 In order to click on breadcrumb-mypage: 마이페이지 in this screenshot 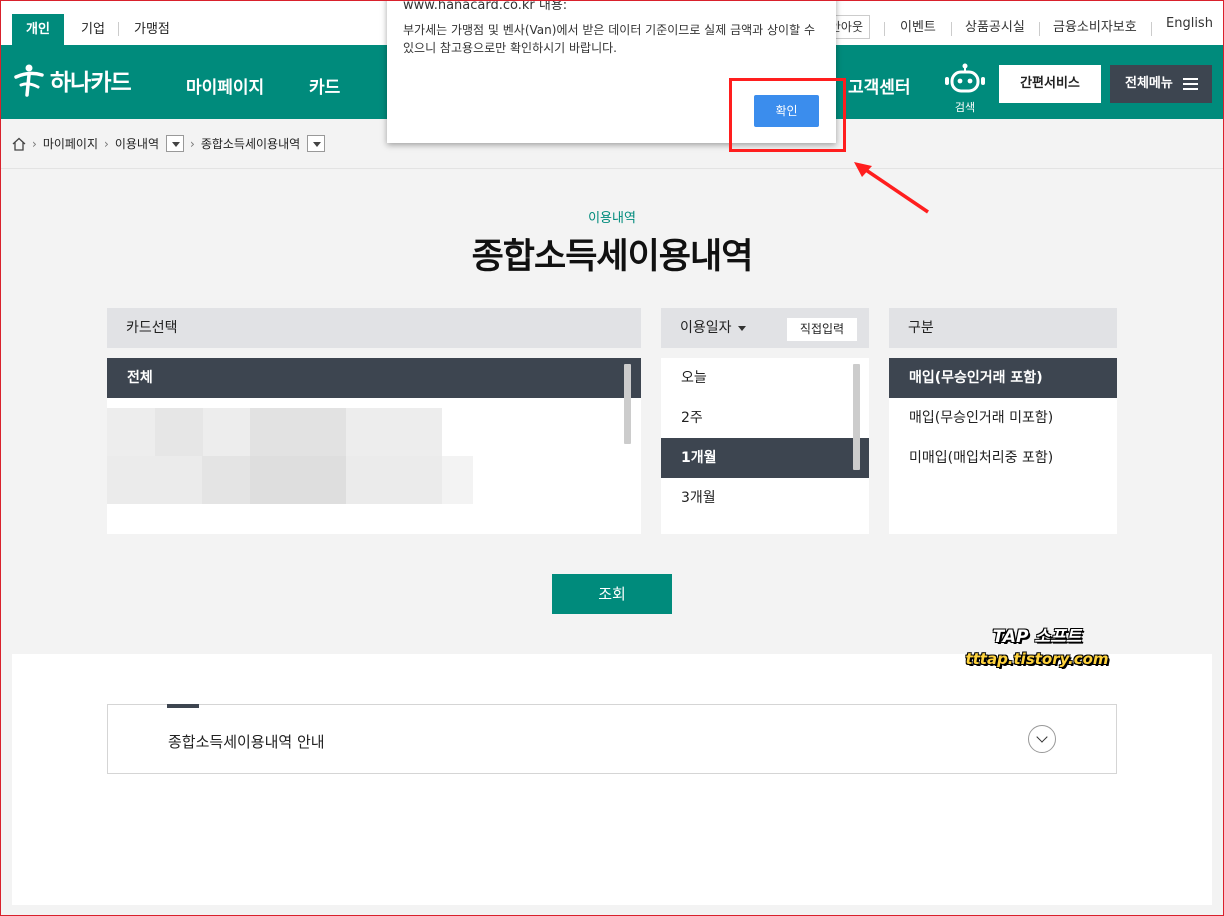, I will do `click(70, 143)`.